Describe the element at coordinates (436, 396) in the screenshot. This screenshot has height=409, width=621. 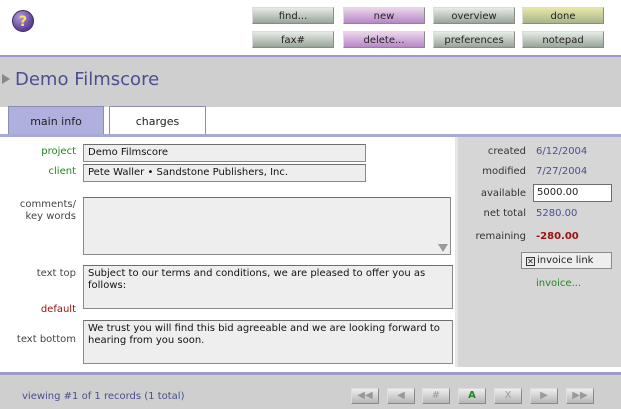
I see `goto-record-button: #` at that location.